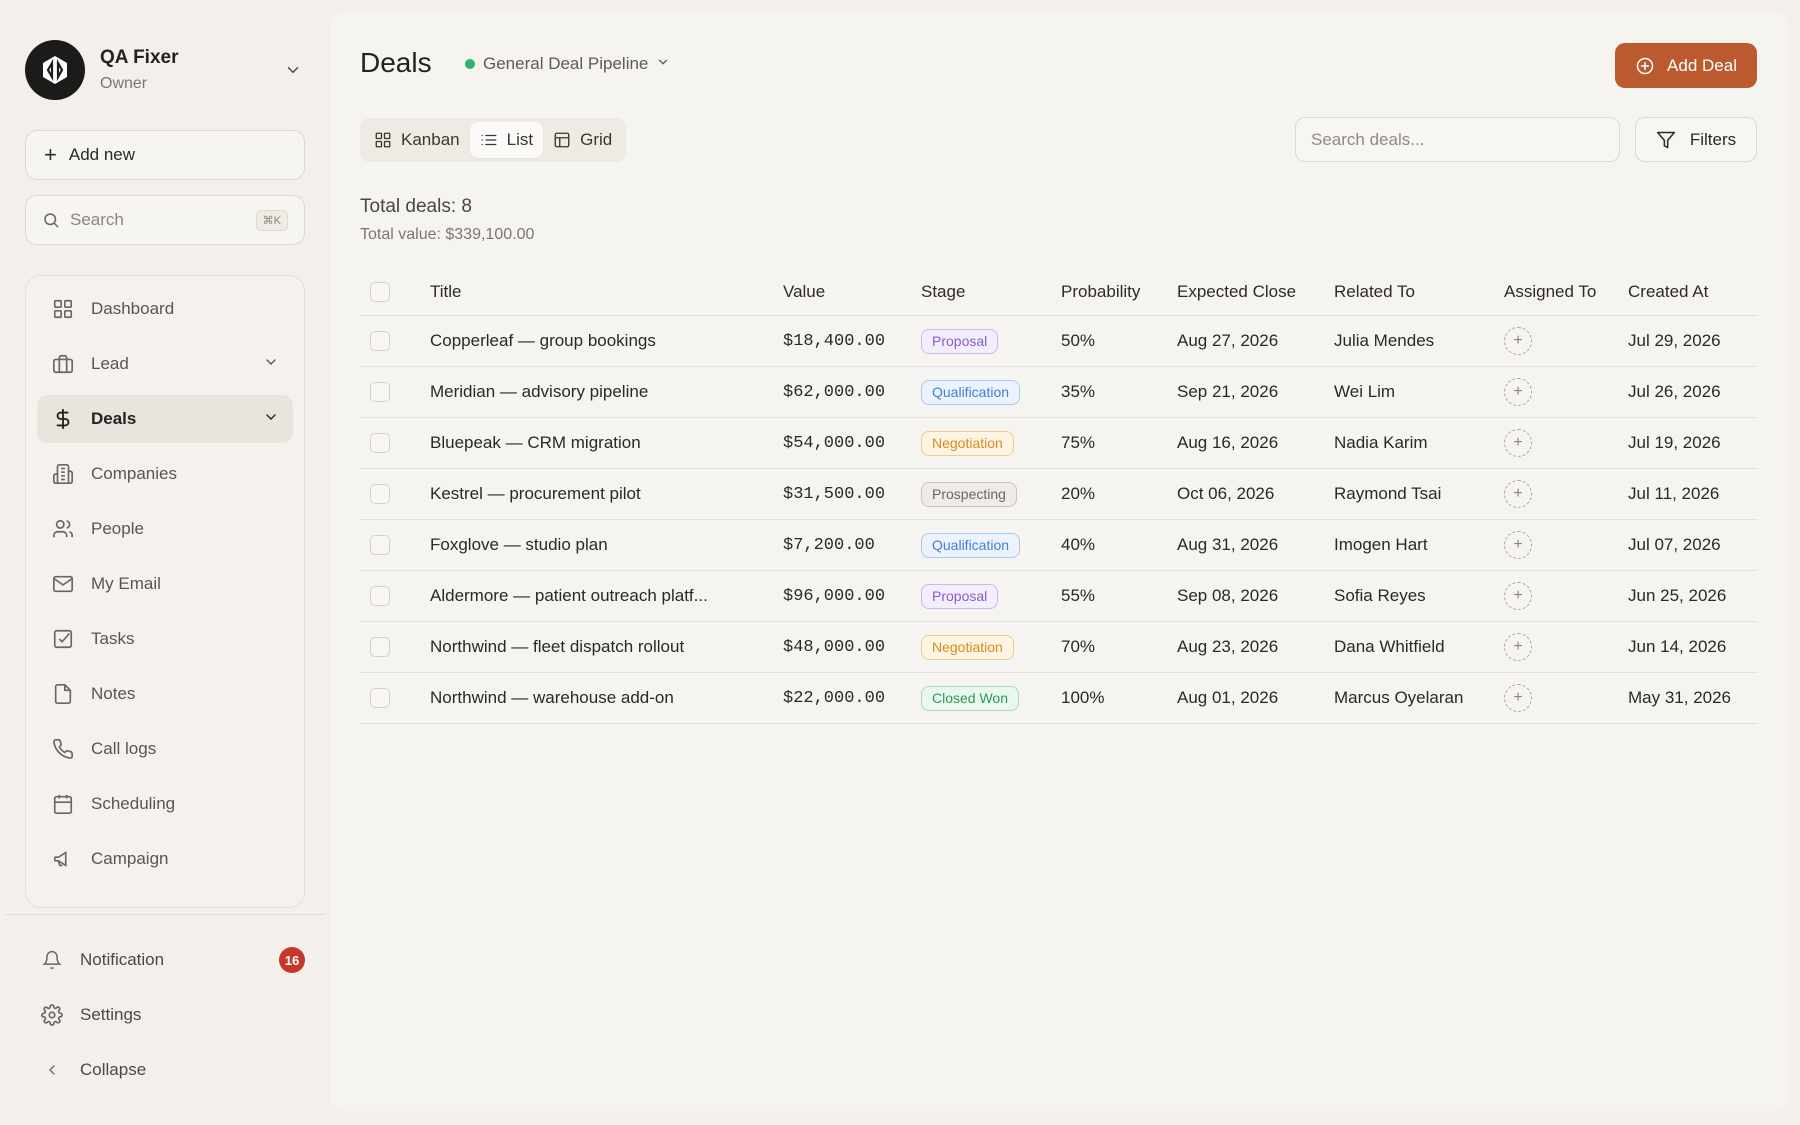 Image resolution: width=1800 pixels, height=1125 pixels. What do you see at coordinates (1078, 544) in the screenshot?
I see `deal-probability: 40%` at bounding box center [1078, 544].